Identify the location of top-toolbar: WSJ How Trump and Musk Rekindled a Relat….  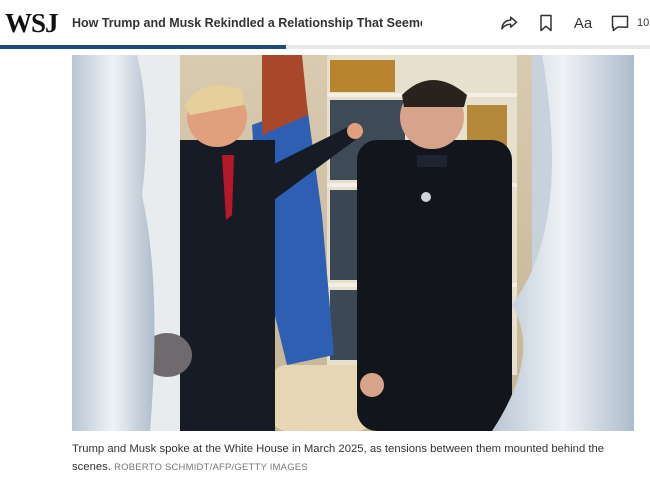
(325, 23).